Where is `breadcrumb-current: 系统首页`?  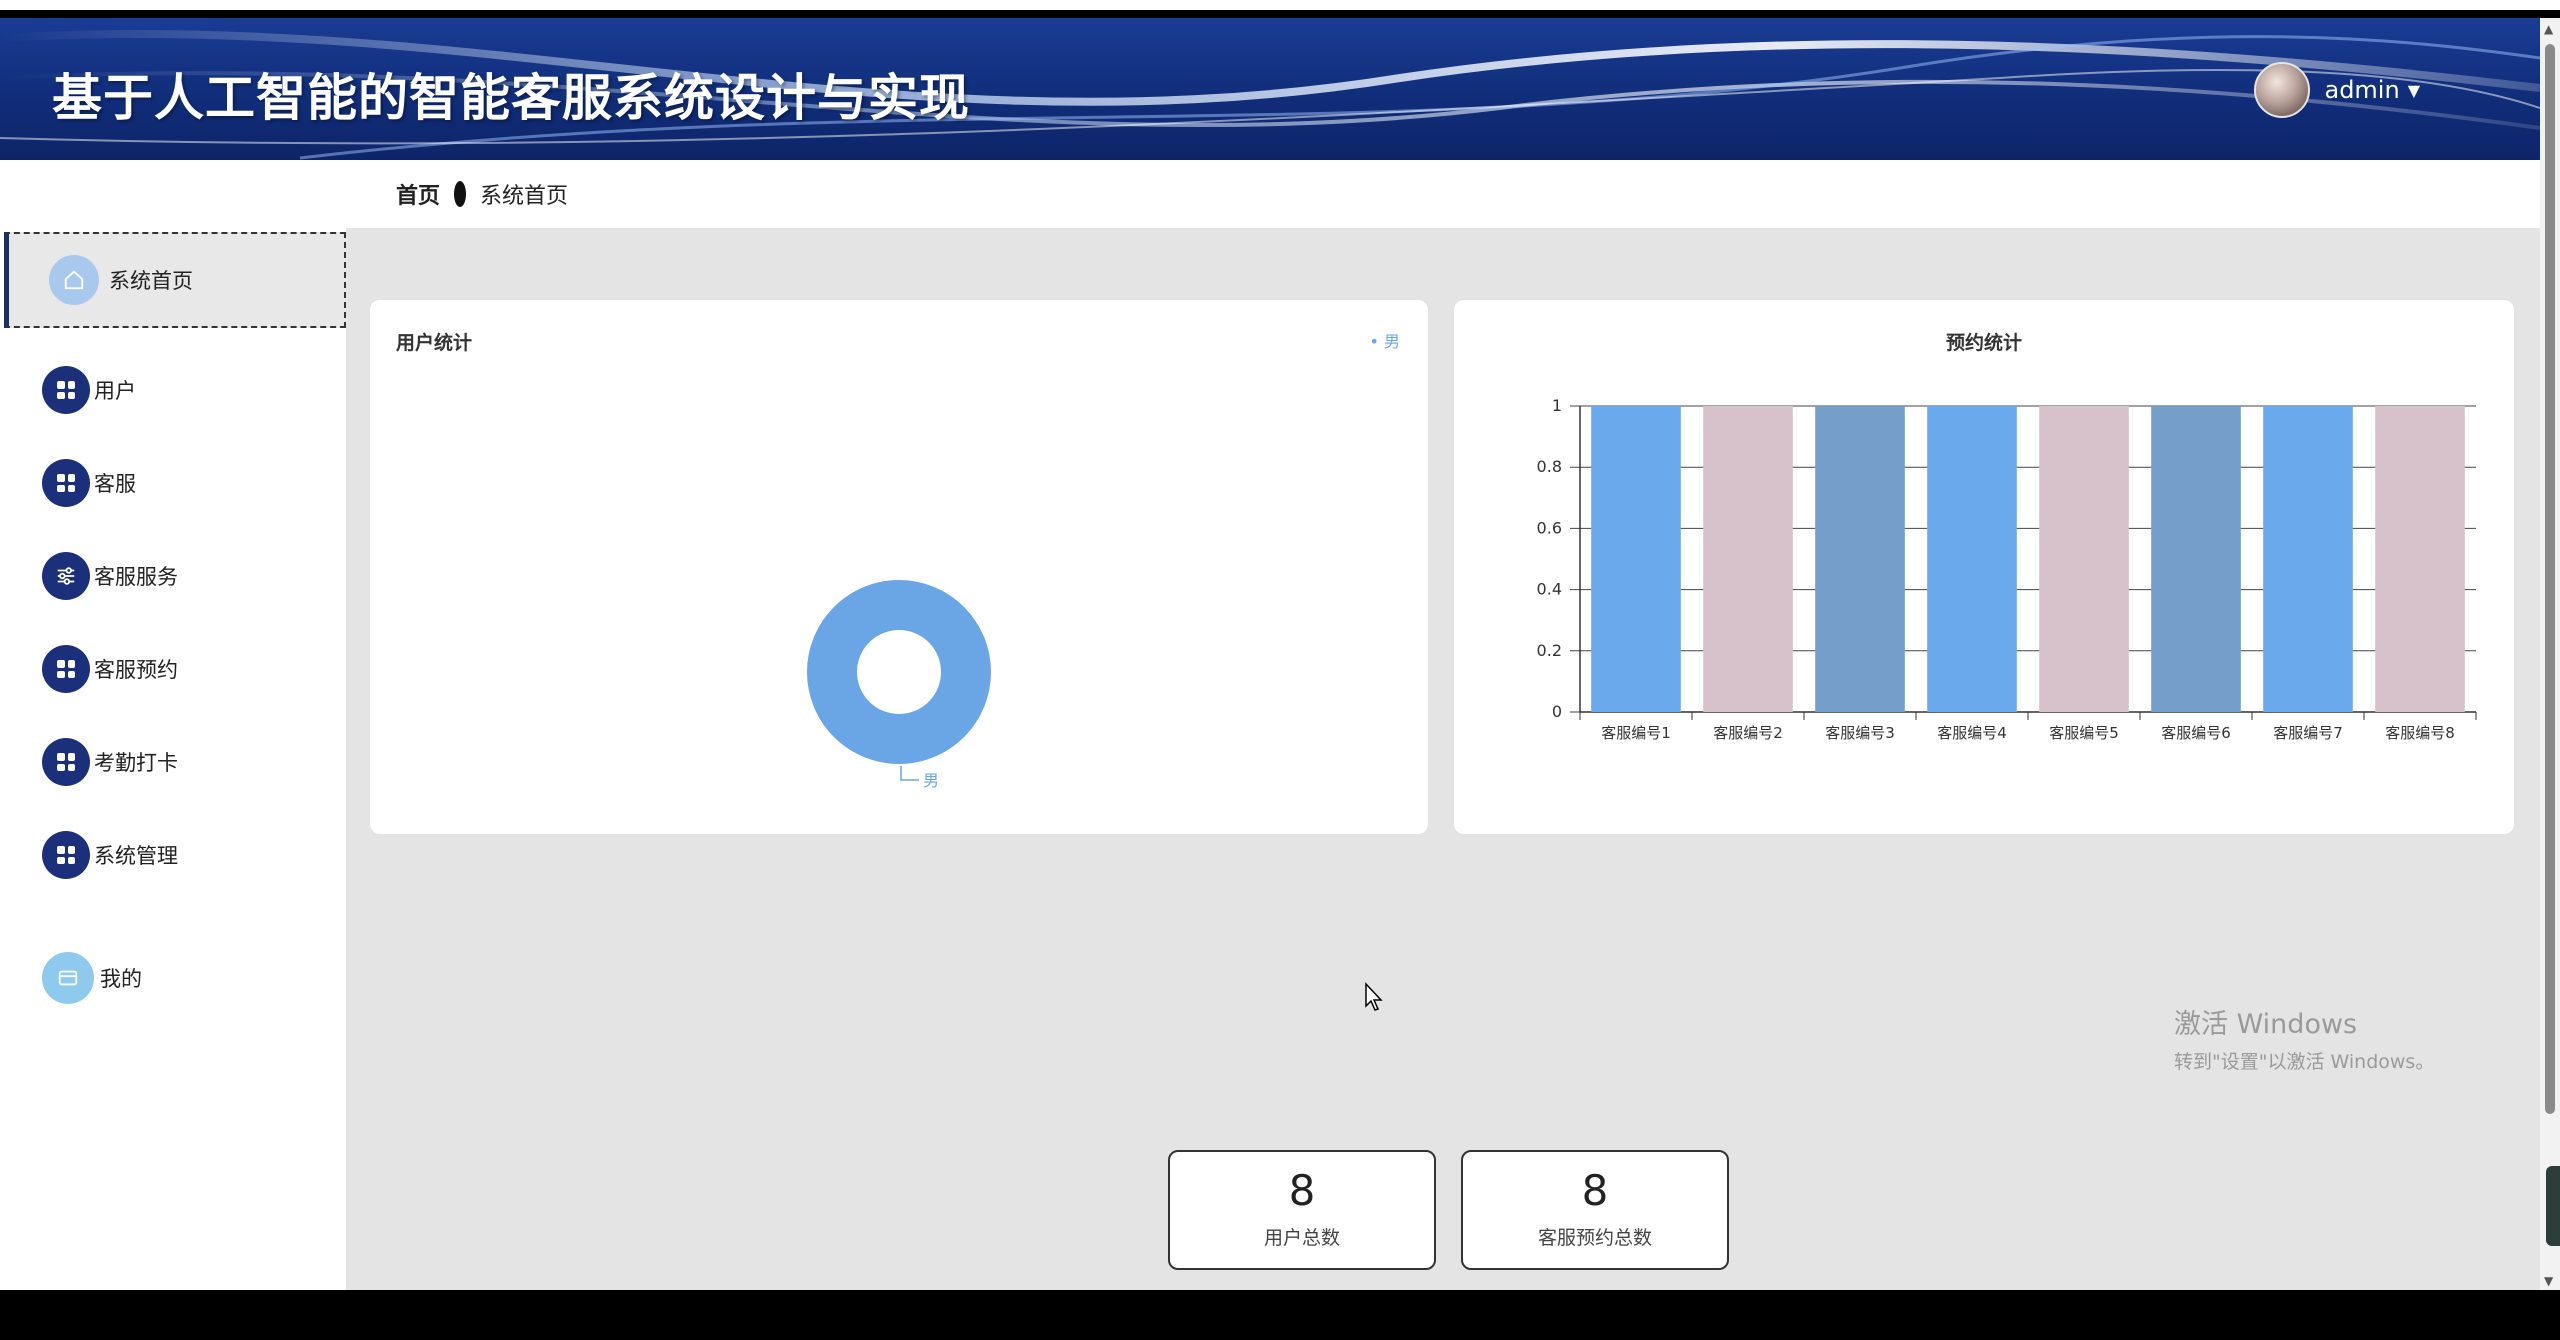
breadcrumb-current: 系统首页 is located at coordinates (524, 196).